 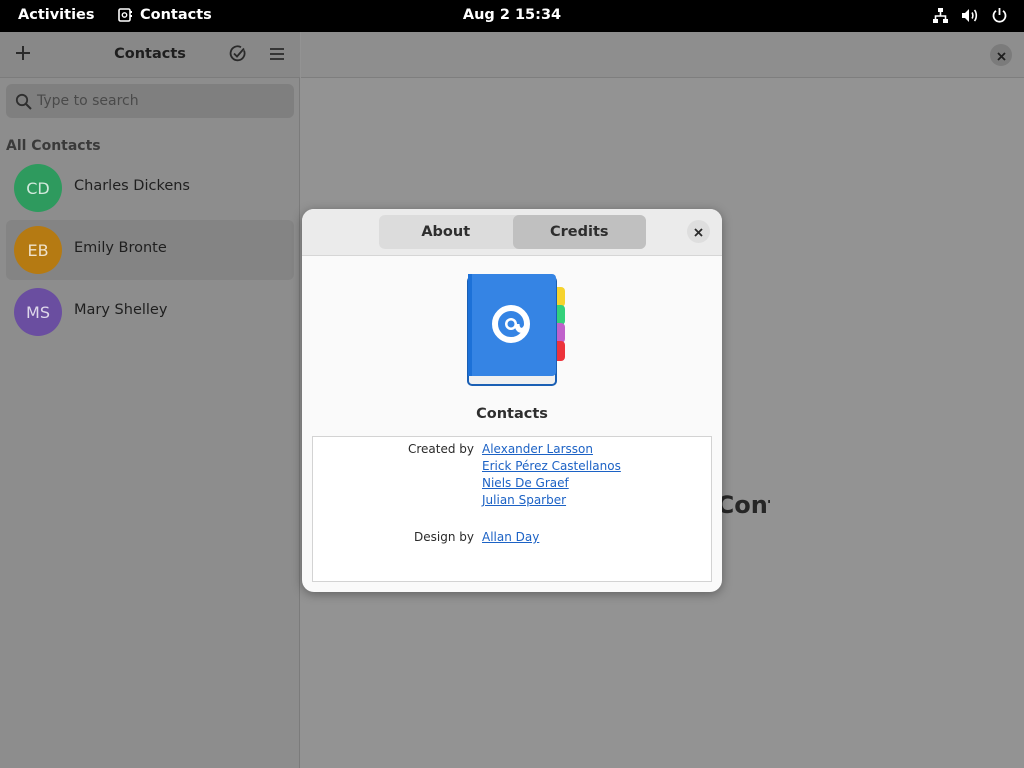 What do you see at coordinates (444, 537) in the screenshot?
I see `design-by-label: Design by` at bounding box center [444, 537].